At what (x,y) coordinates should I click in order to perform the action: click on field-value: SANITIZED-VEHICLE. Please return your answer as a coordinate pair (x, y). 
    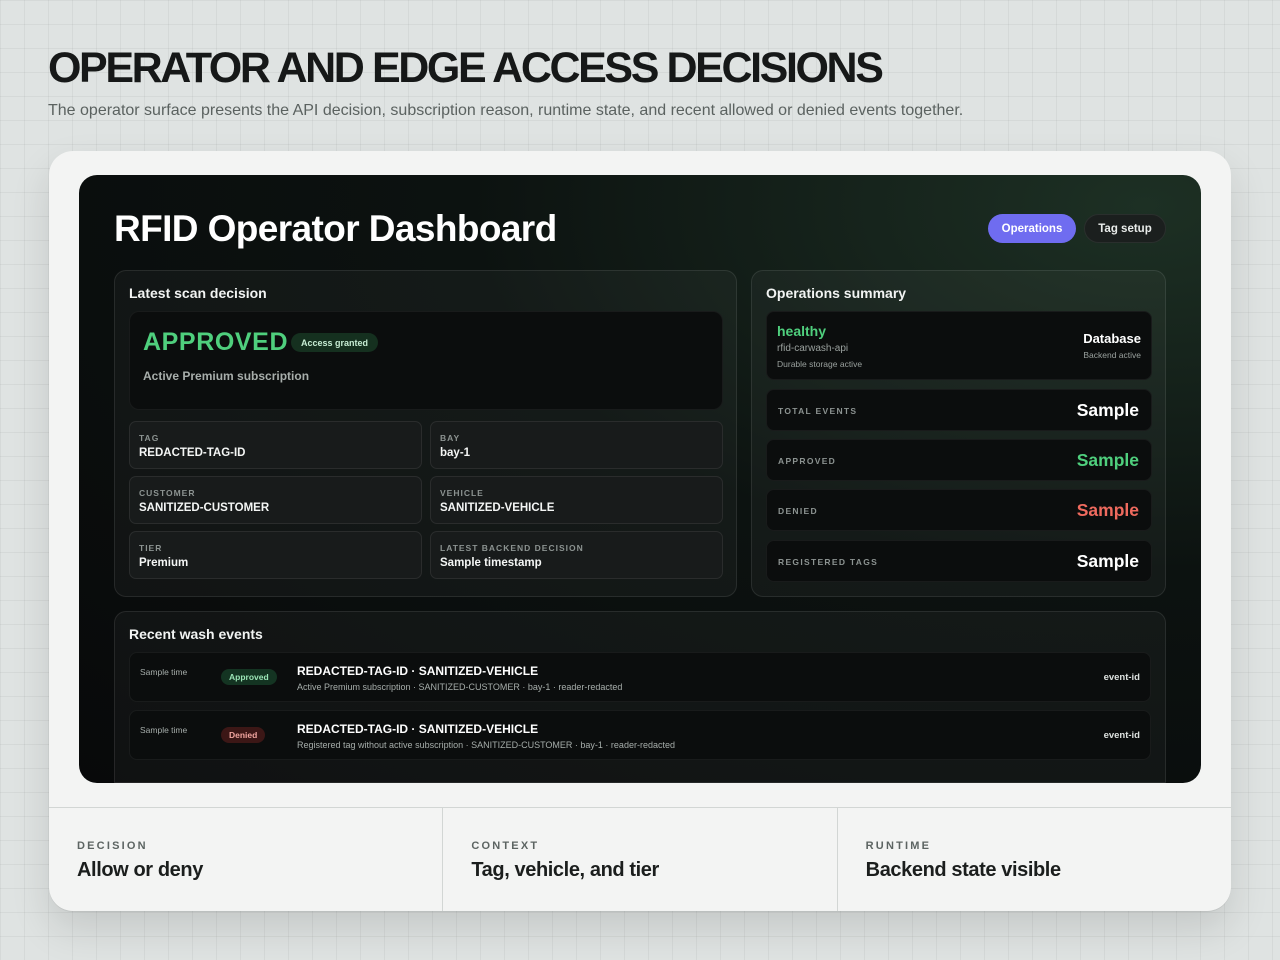
    Looking at the image, I should click on (497, 508).